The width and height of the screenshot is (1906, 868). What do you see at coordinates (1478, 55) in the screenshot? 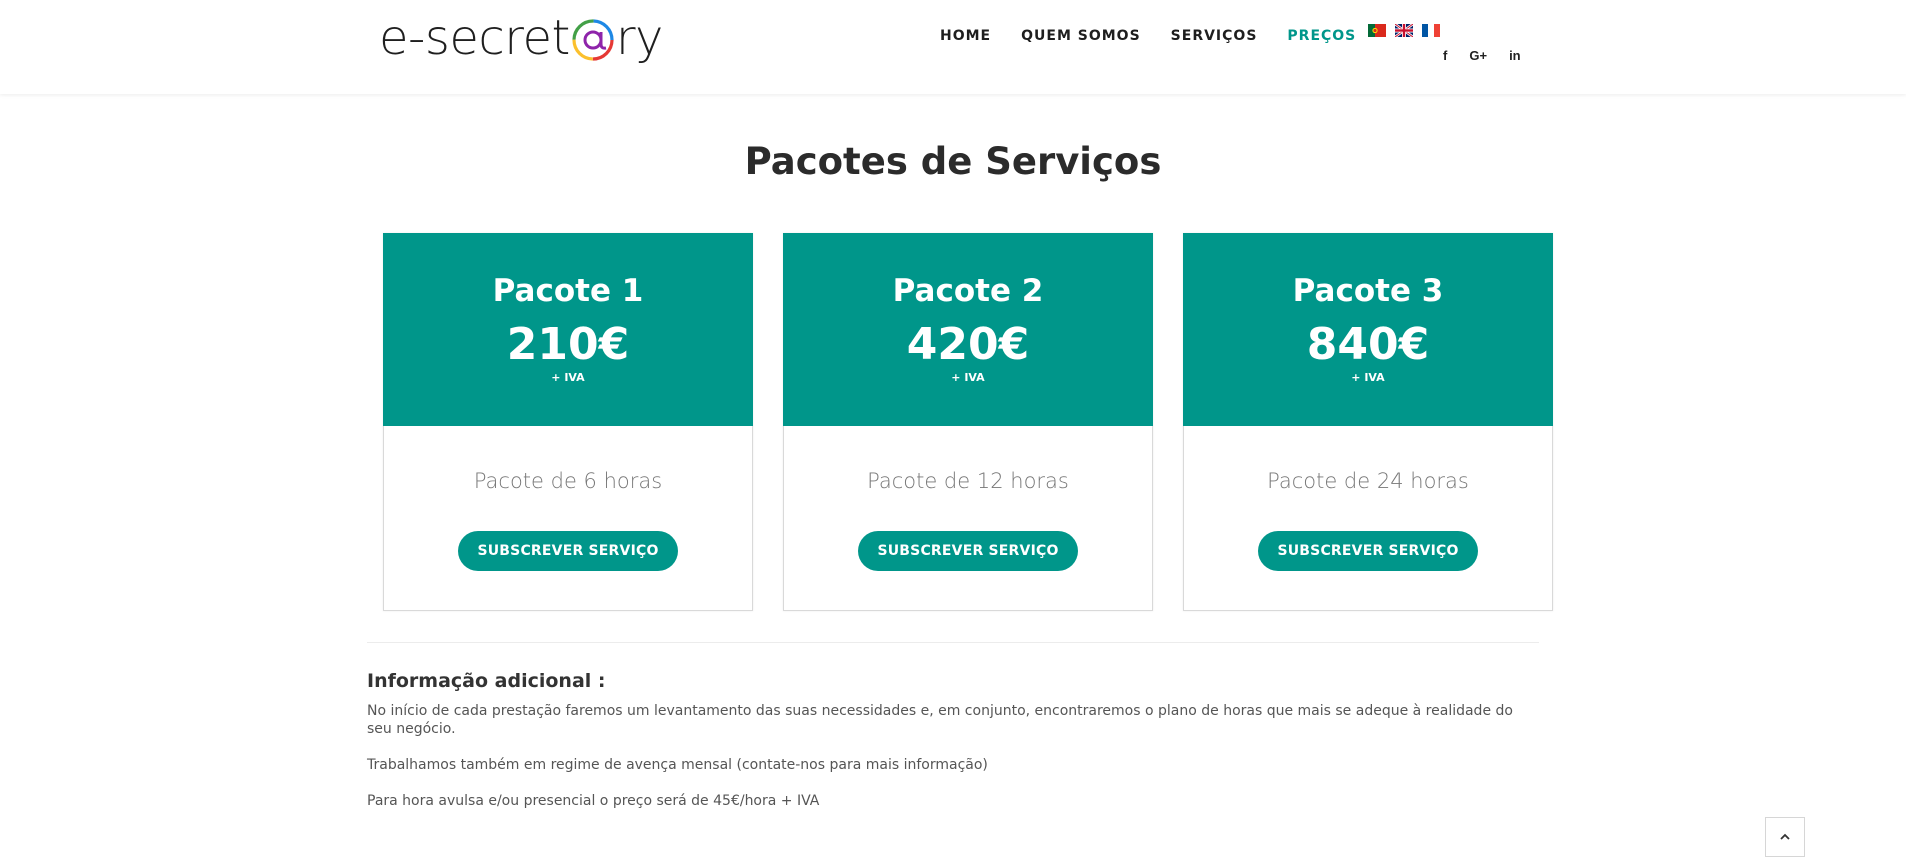
I see `google-plus-icon: G+` at bounding box center [1478, 55].